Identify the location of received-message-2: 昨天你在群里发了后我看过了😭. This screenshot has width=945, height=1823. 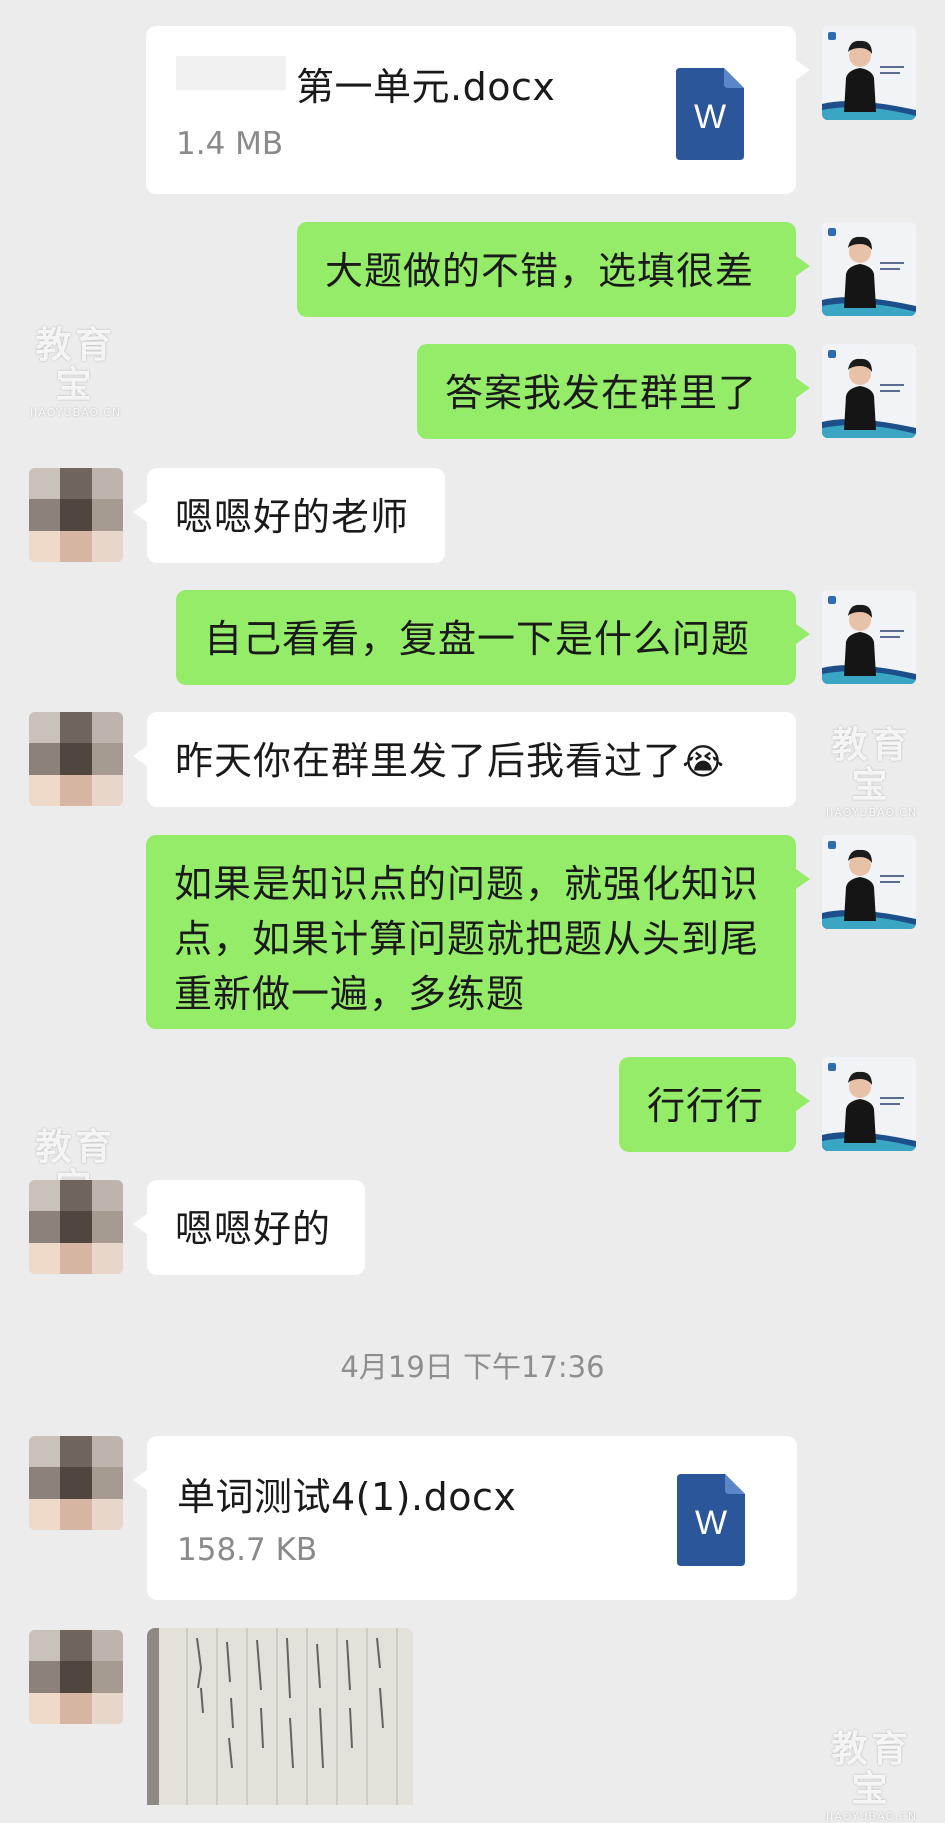
(464, 759).